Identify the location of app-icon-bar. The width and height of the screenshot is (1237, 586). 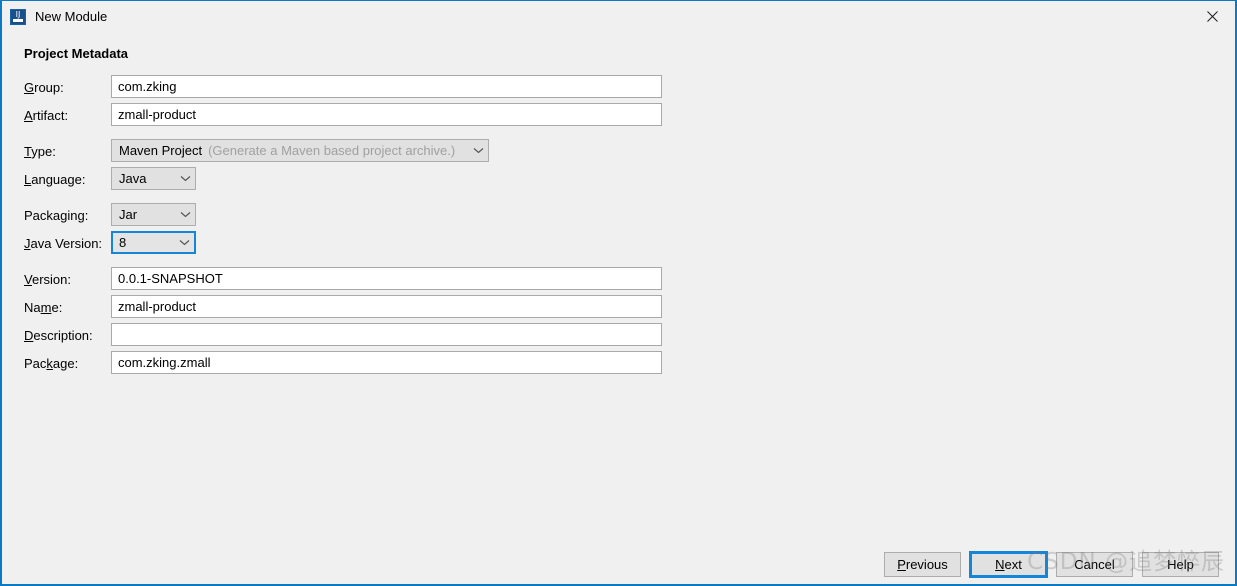
(18, 20).